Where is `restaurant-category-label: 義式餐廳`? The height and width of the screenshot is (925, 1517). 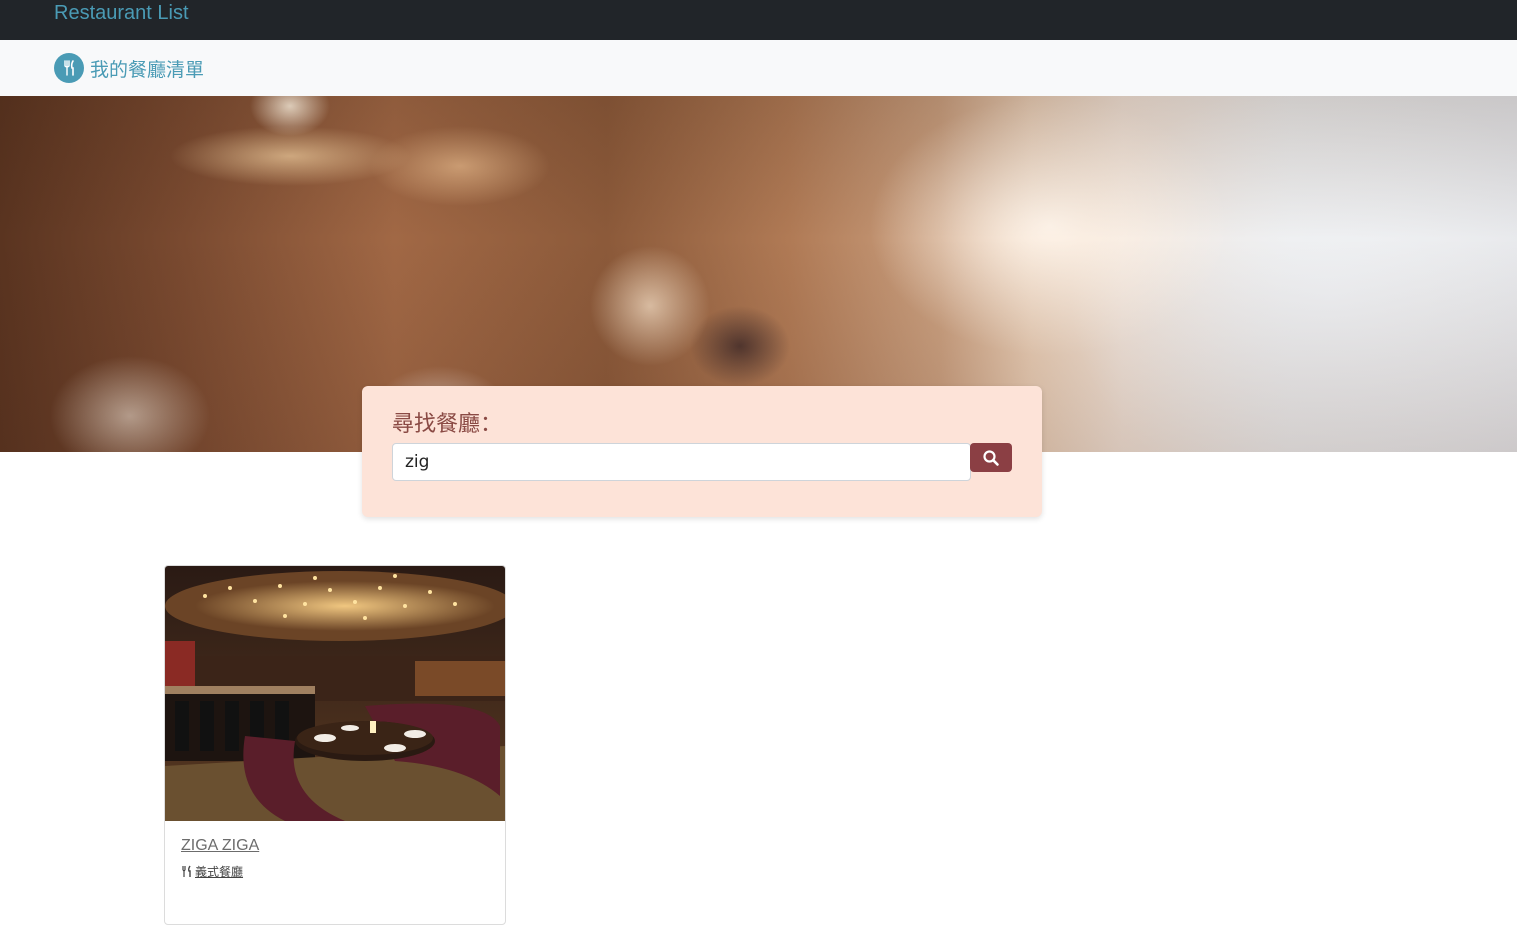 restaurant-category-label: 義式餐廳 is located at coordinates (219, 872).